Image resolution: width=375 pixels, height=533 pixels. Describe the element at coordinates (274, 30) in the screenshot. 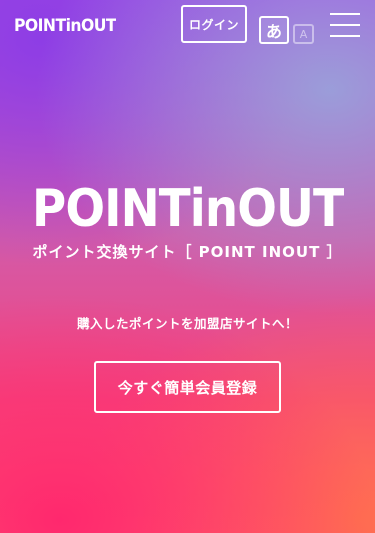

I see `language-japanese-toggle: あ` at that location.